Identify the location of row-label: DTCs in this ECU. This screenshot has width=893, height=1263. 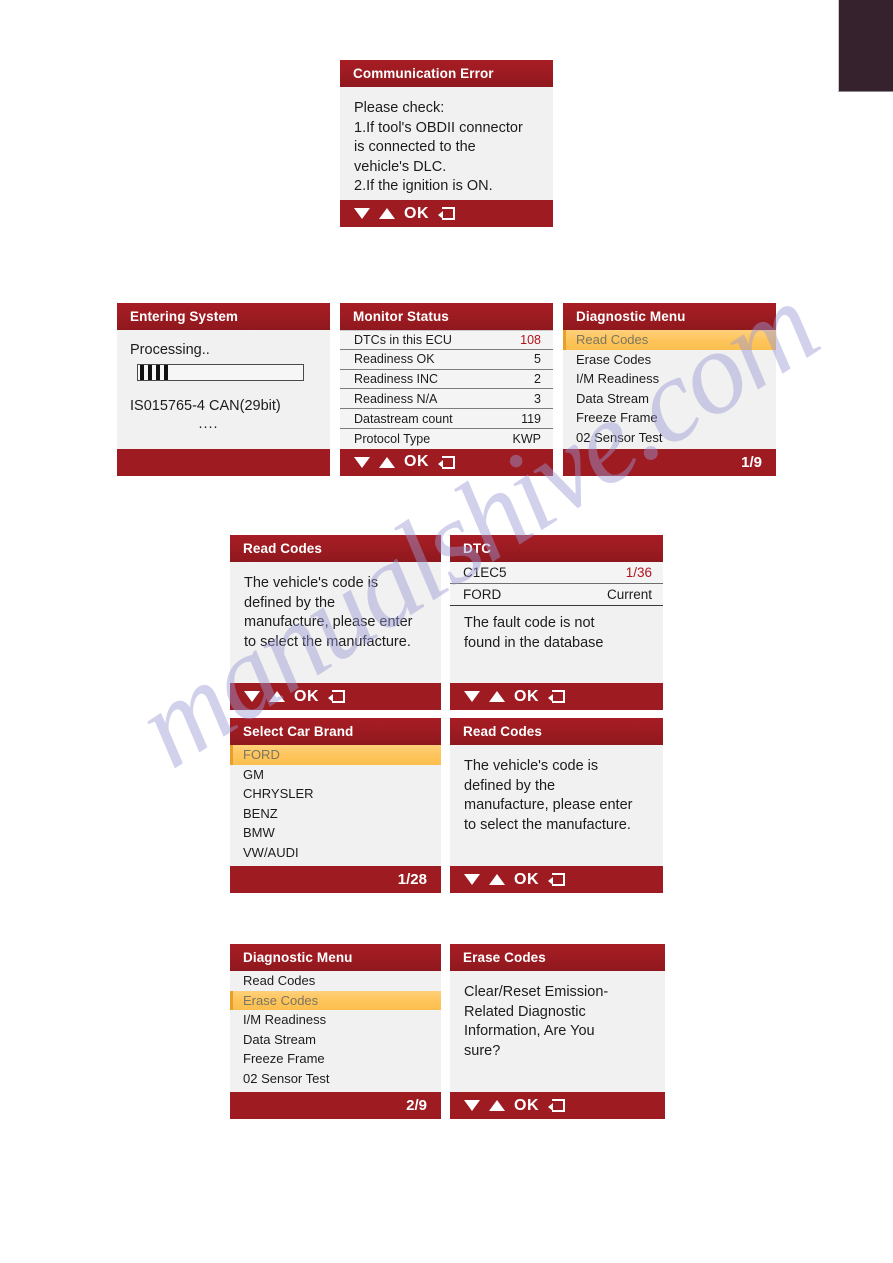
(403, 339).